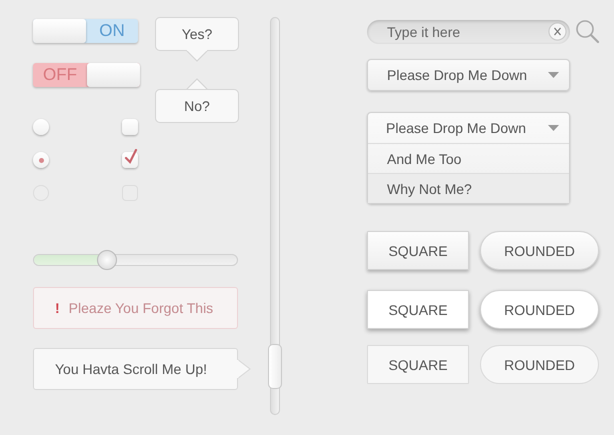  What do you see at coordinates (468, 188) in the screenshot?
I see `menu-item: Why Not Me?` at bounding box center [468, 188].